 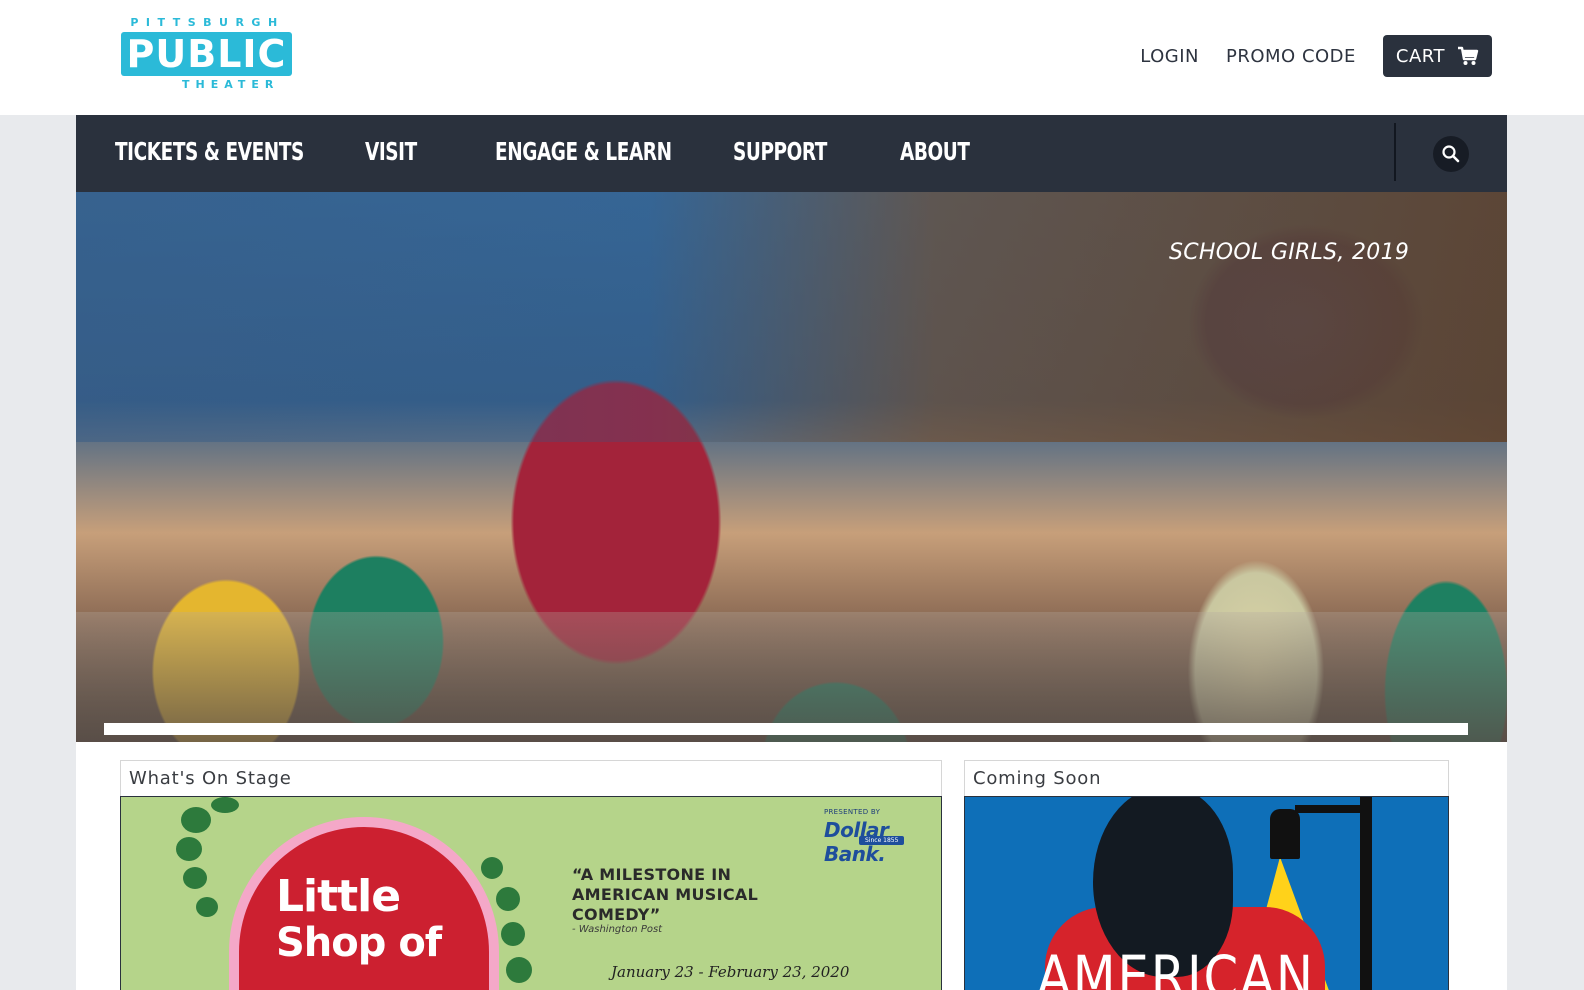 What do you see at coordinates (1037, 778) in the screenshot?
I see `coming-soon-title: Coming Soon` at bounding box center [1037, 778].